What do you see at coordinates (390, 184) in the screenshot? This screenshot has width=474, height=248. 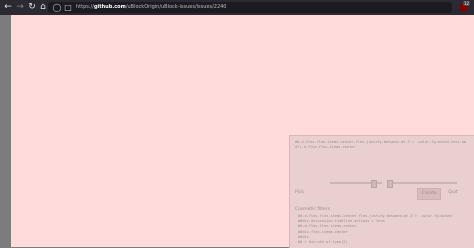 I see `depth-slider-thumb` at bounding box center [390, 184].